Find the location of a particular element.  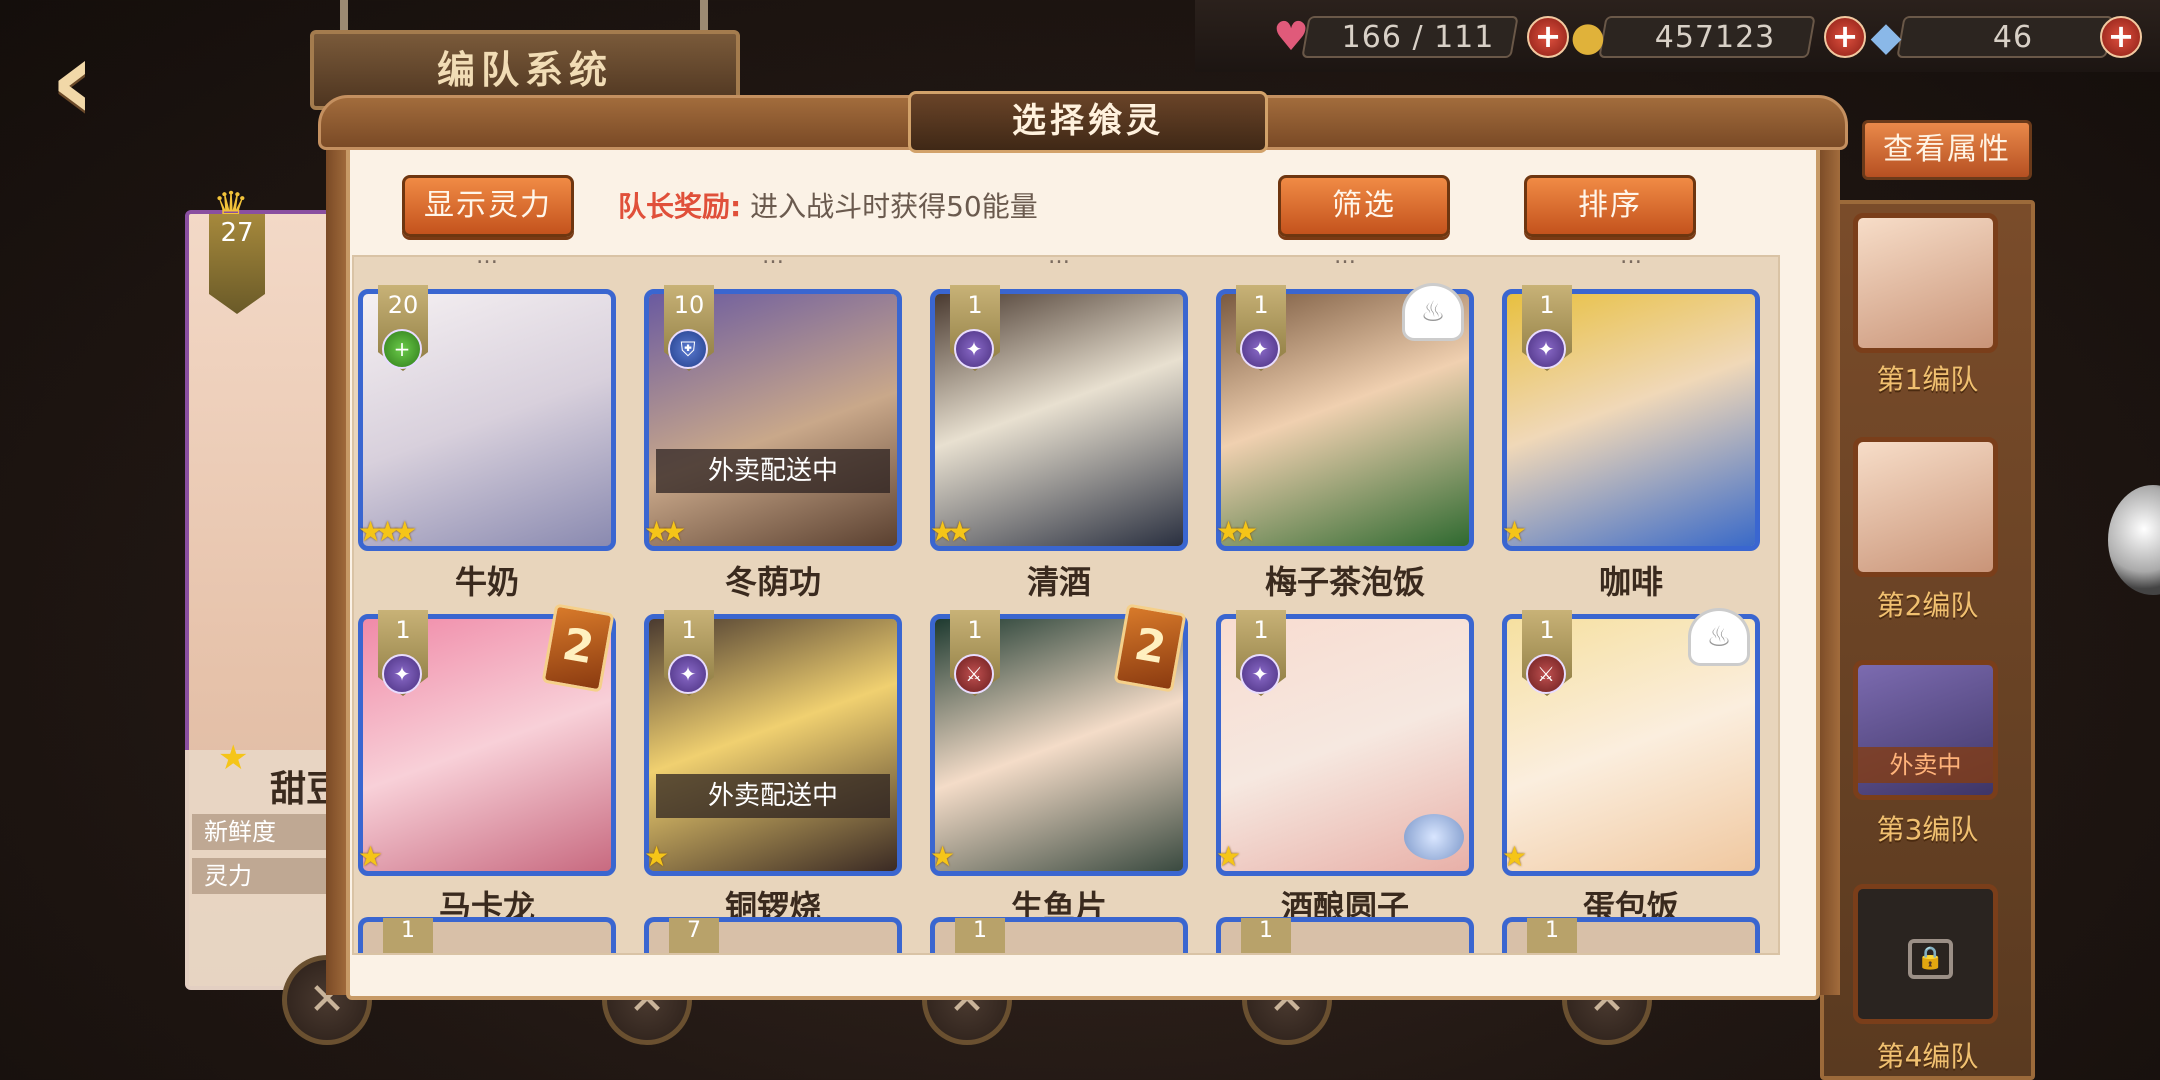

crystal-resource: ◆ 46 + is located at coordinates (2001, 37).